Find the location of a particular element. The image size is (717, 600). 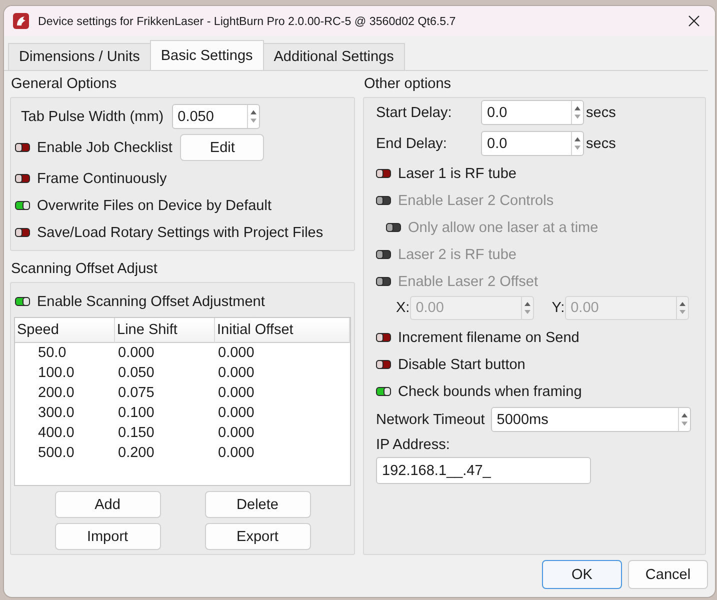

field-label: Start Delay: is located at coordinates (414, 112).